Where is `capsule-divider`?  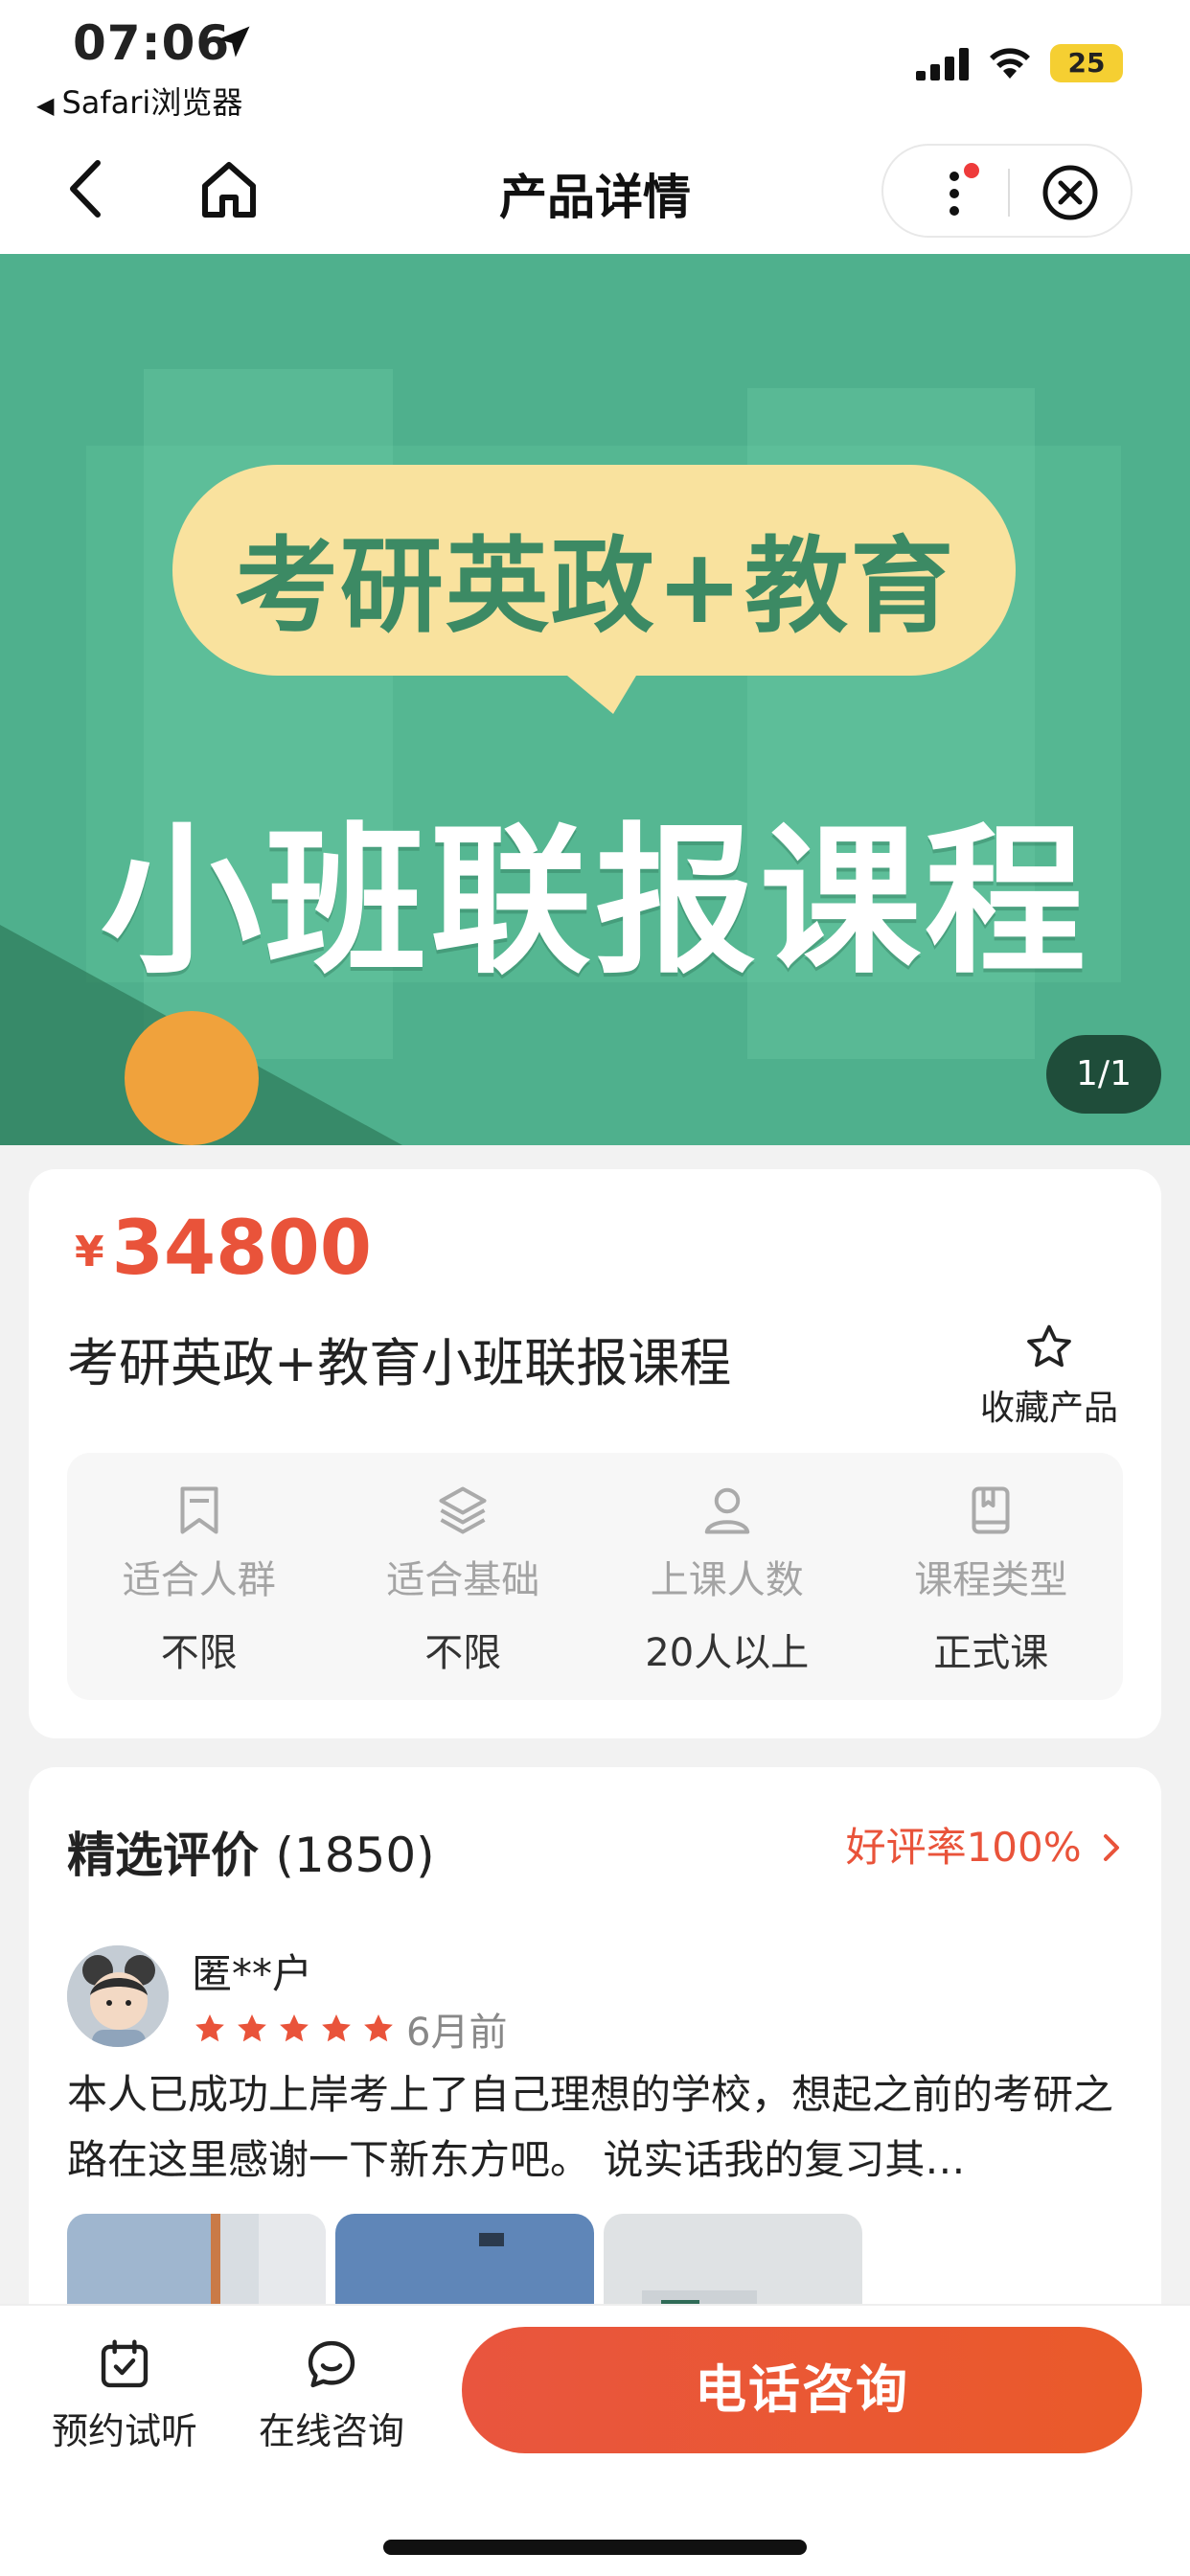
capsule-divider is located at coordinates (1009, 193).